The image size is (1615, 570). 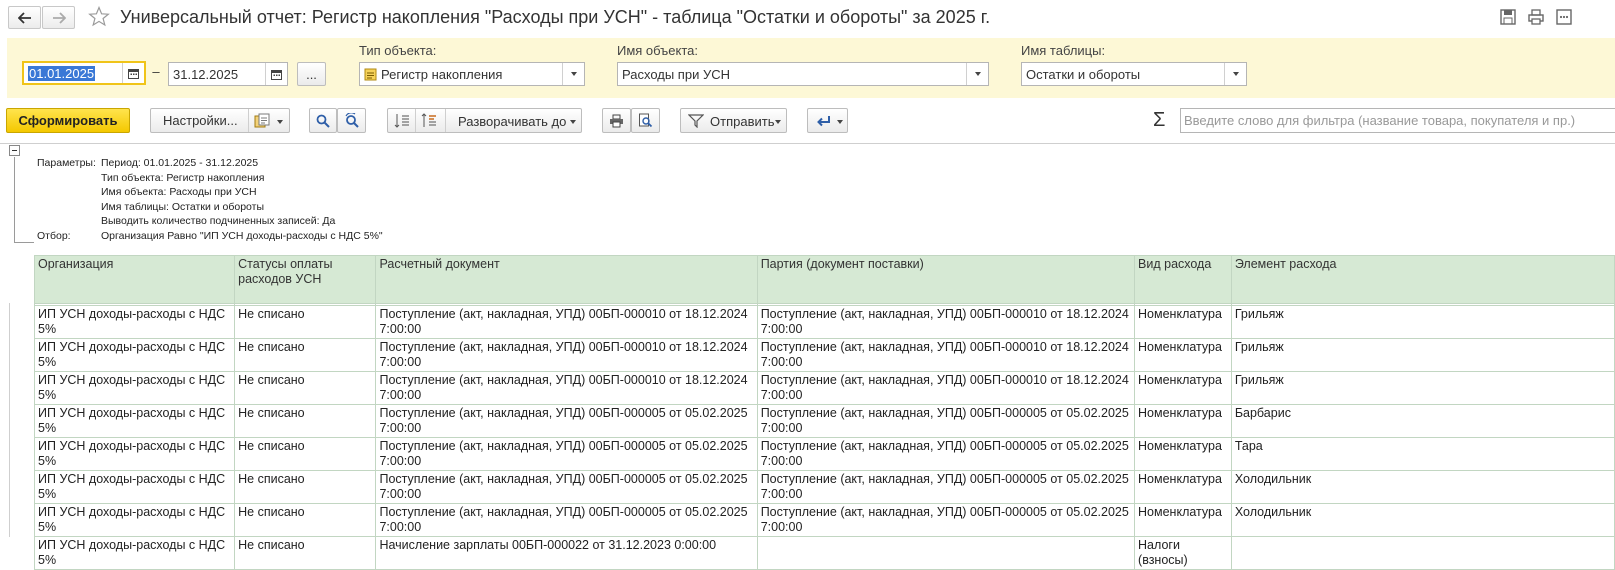 I want to click on forward-button, so click(x=58, y=17).